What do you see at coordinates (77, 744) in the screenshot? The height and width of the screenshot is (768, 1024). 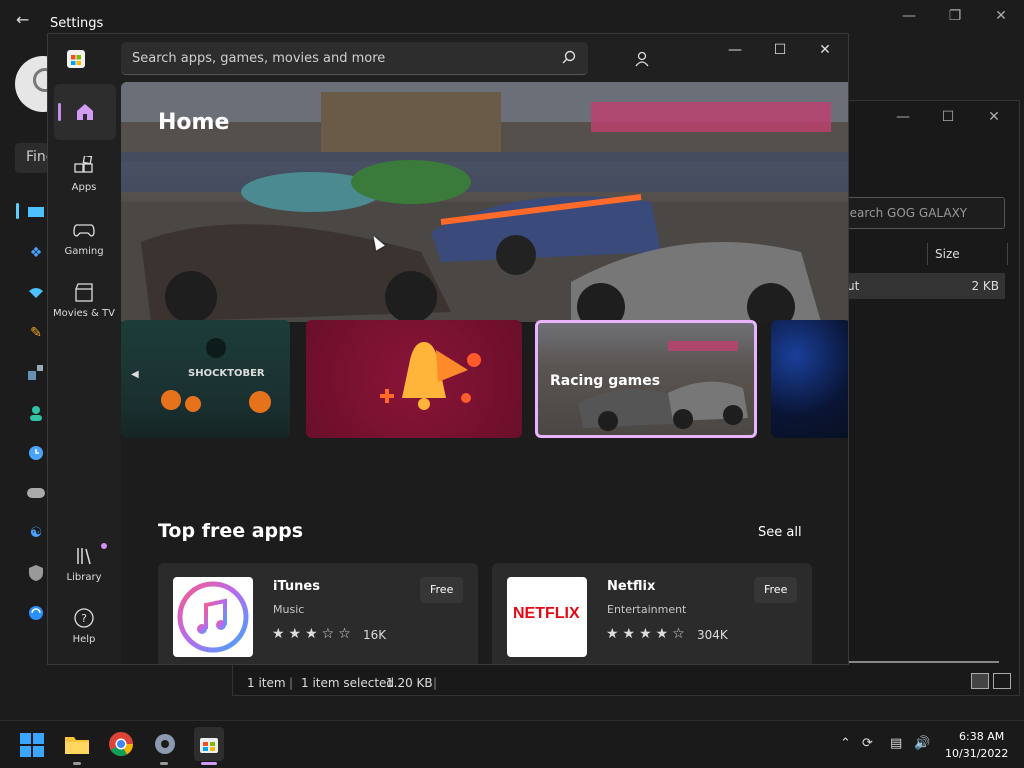 I see `file-explorer-icon` at bounding box center [77, 744].